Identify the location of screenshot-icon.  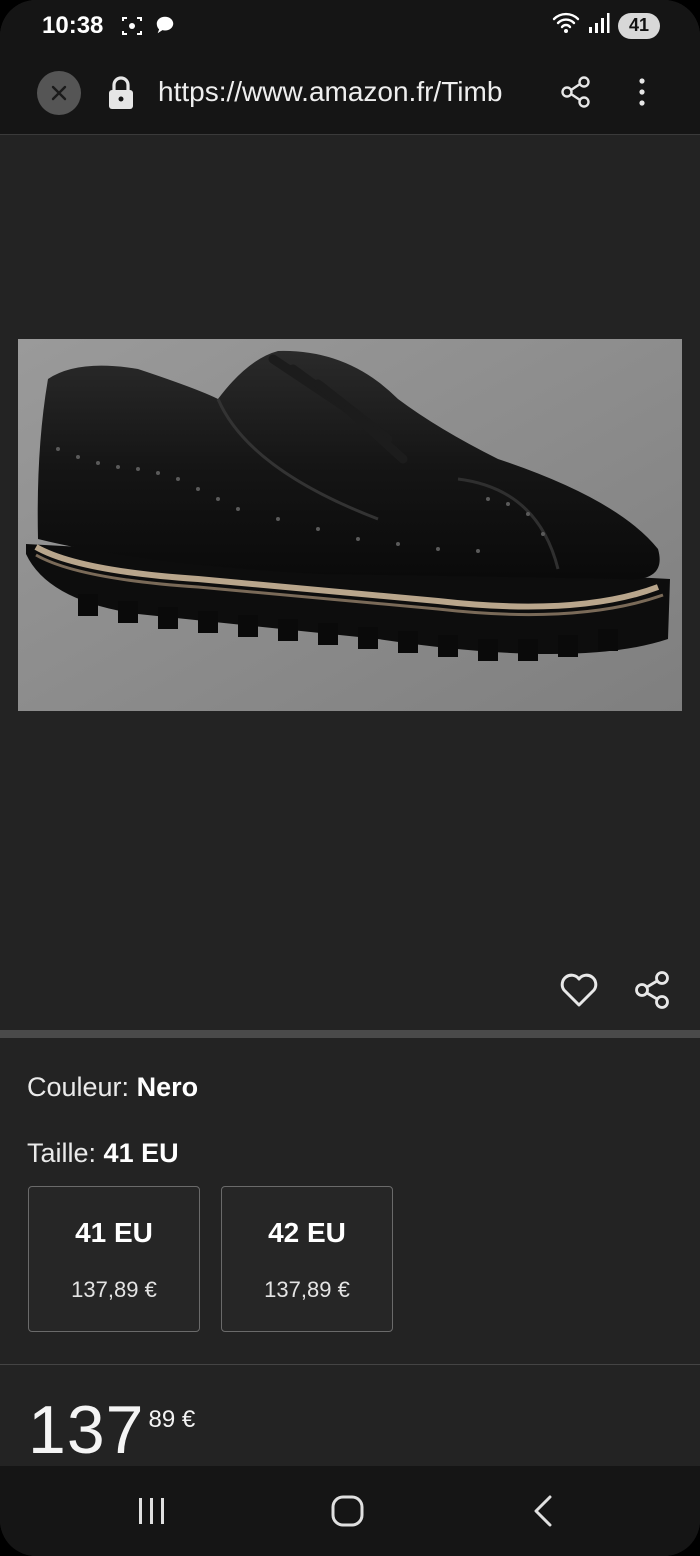
(132, 28).